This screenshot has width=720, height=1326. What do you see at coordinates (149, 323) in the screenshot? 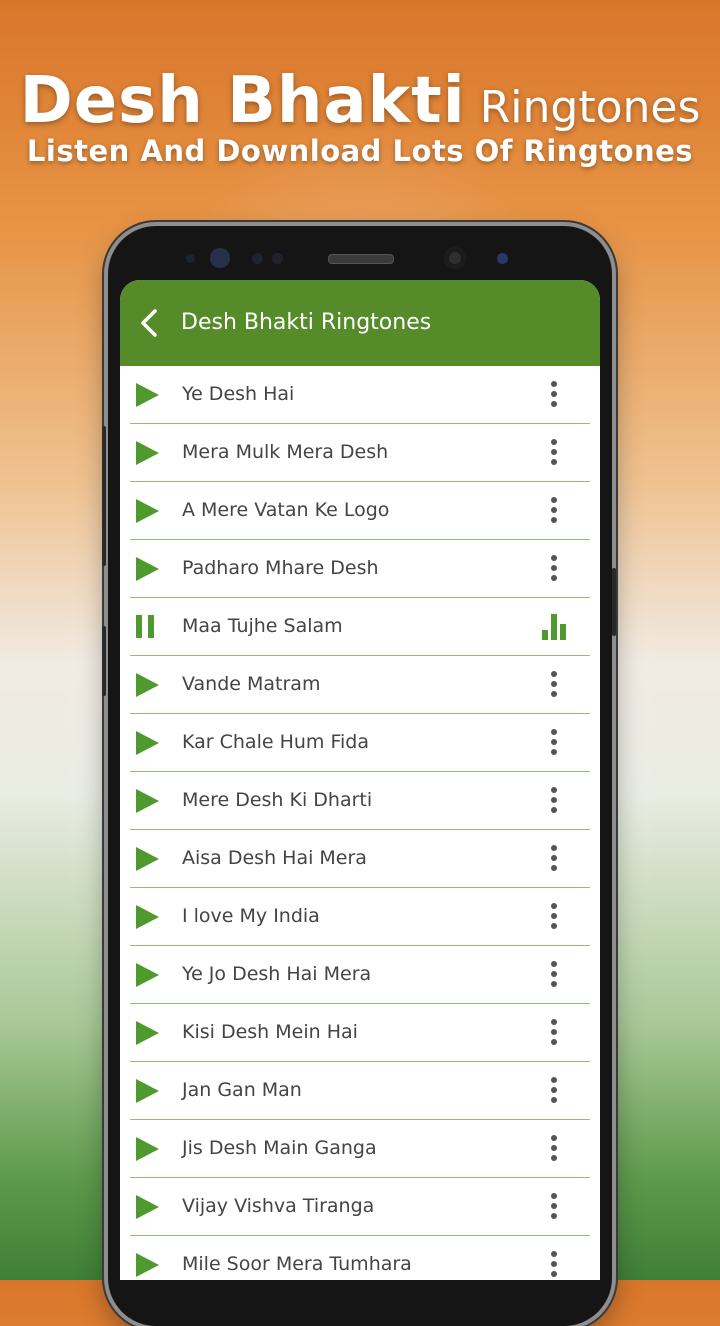
I see `chevron-left-icon` at bounding box center [149, 323].